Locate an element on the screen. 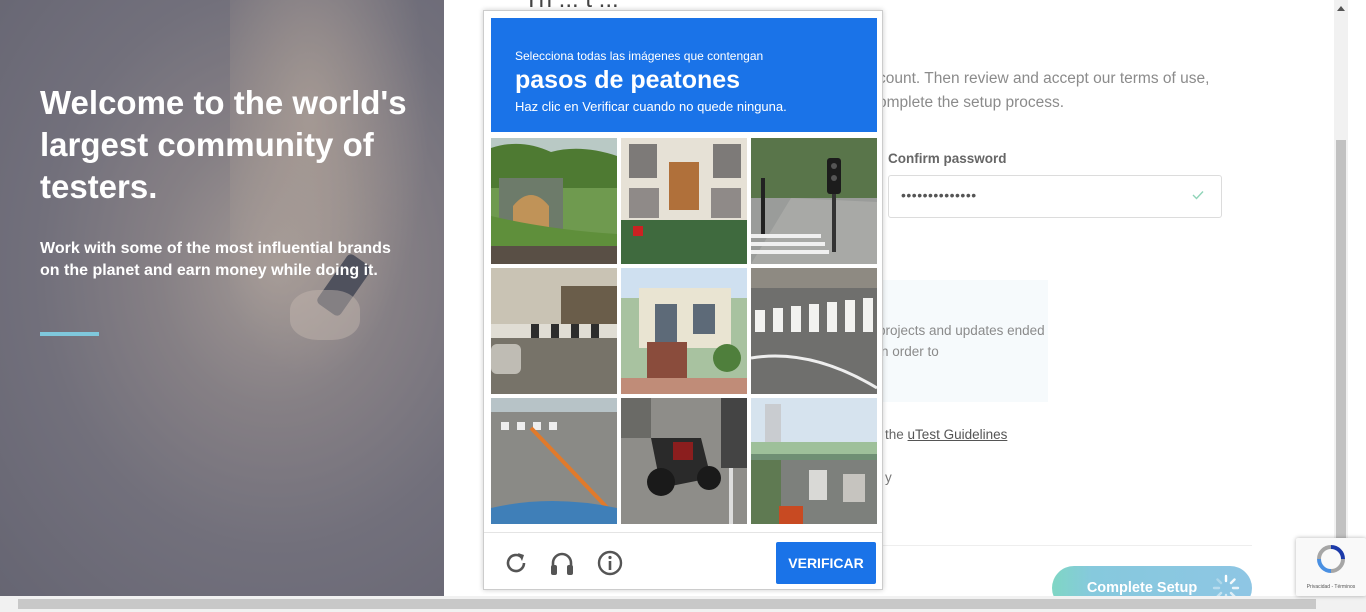  captcha-target: pasos de peatones is located at coordinates (628, 80).